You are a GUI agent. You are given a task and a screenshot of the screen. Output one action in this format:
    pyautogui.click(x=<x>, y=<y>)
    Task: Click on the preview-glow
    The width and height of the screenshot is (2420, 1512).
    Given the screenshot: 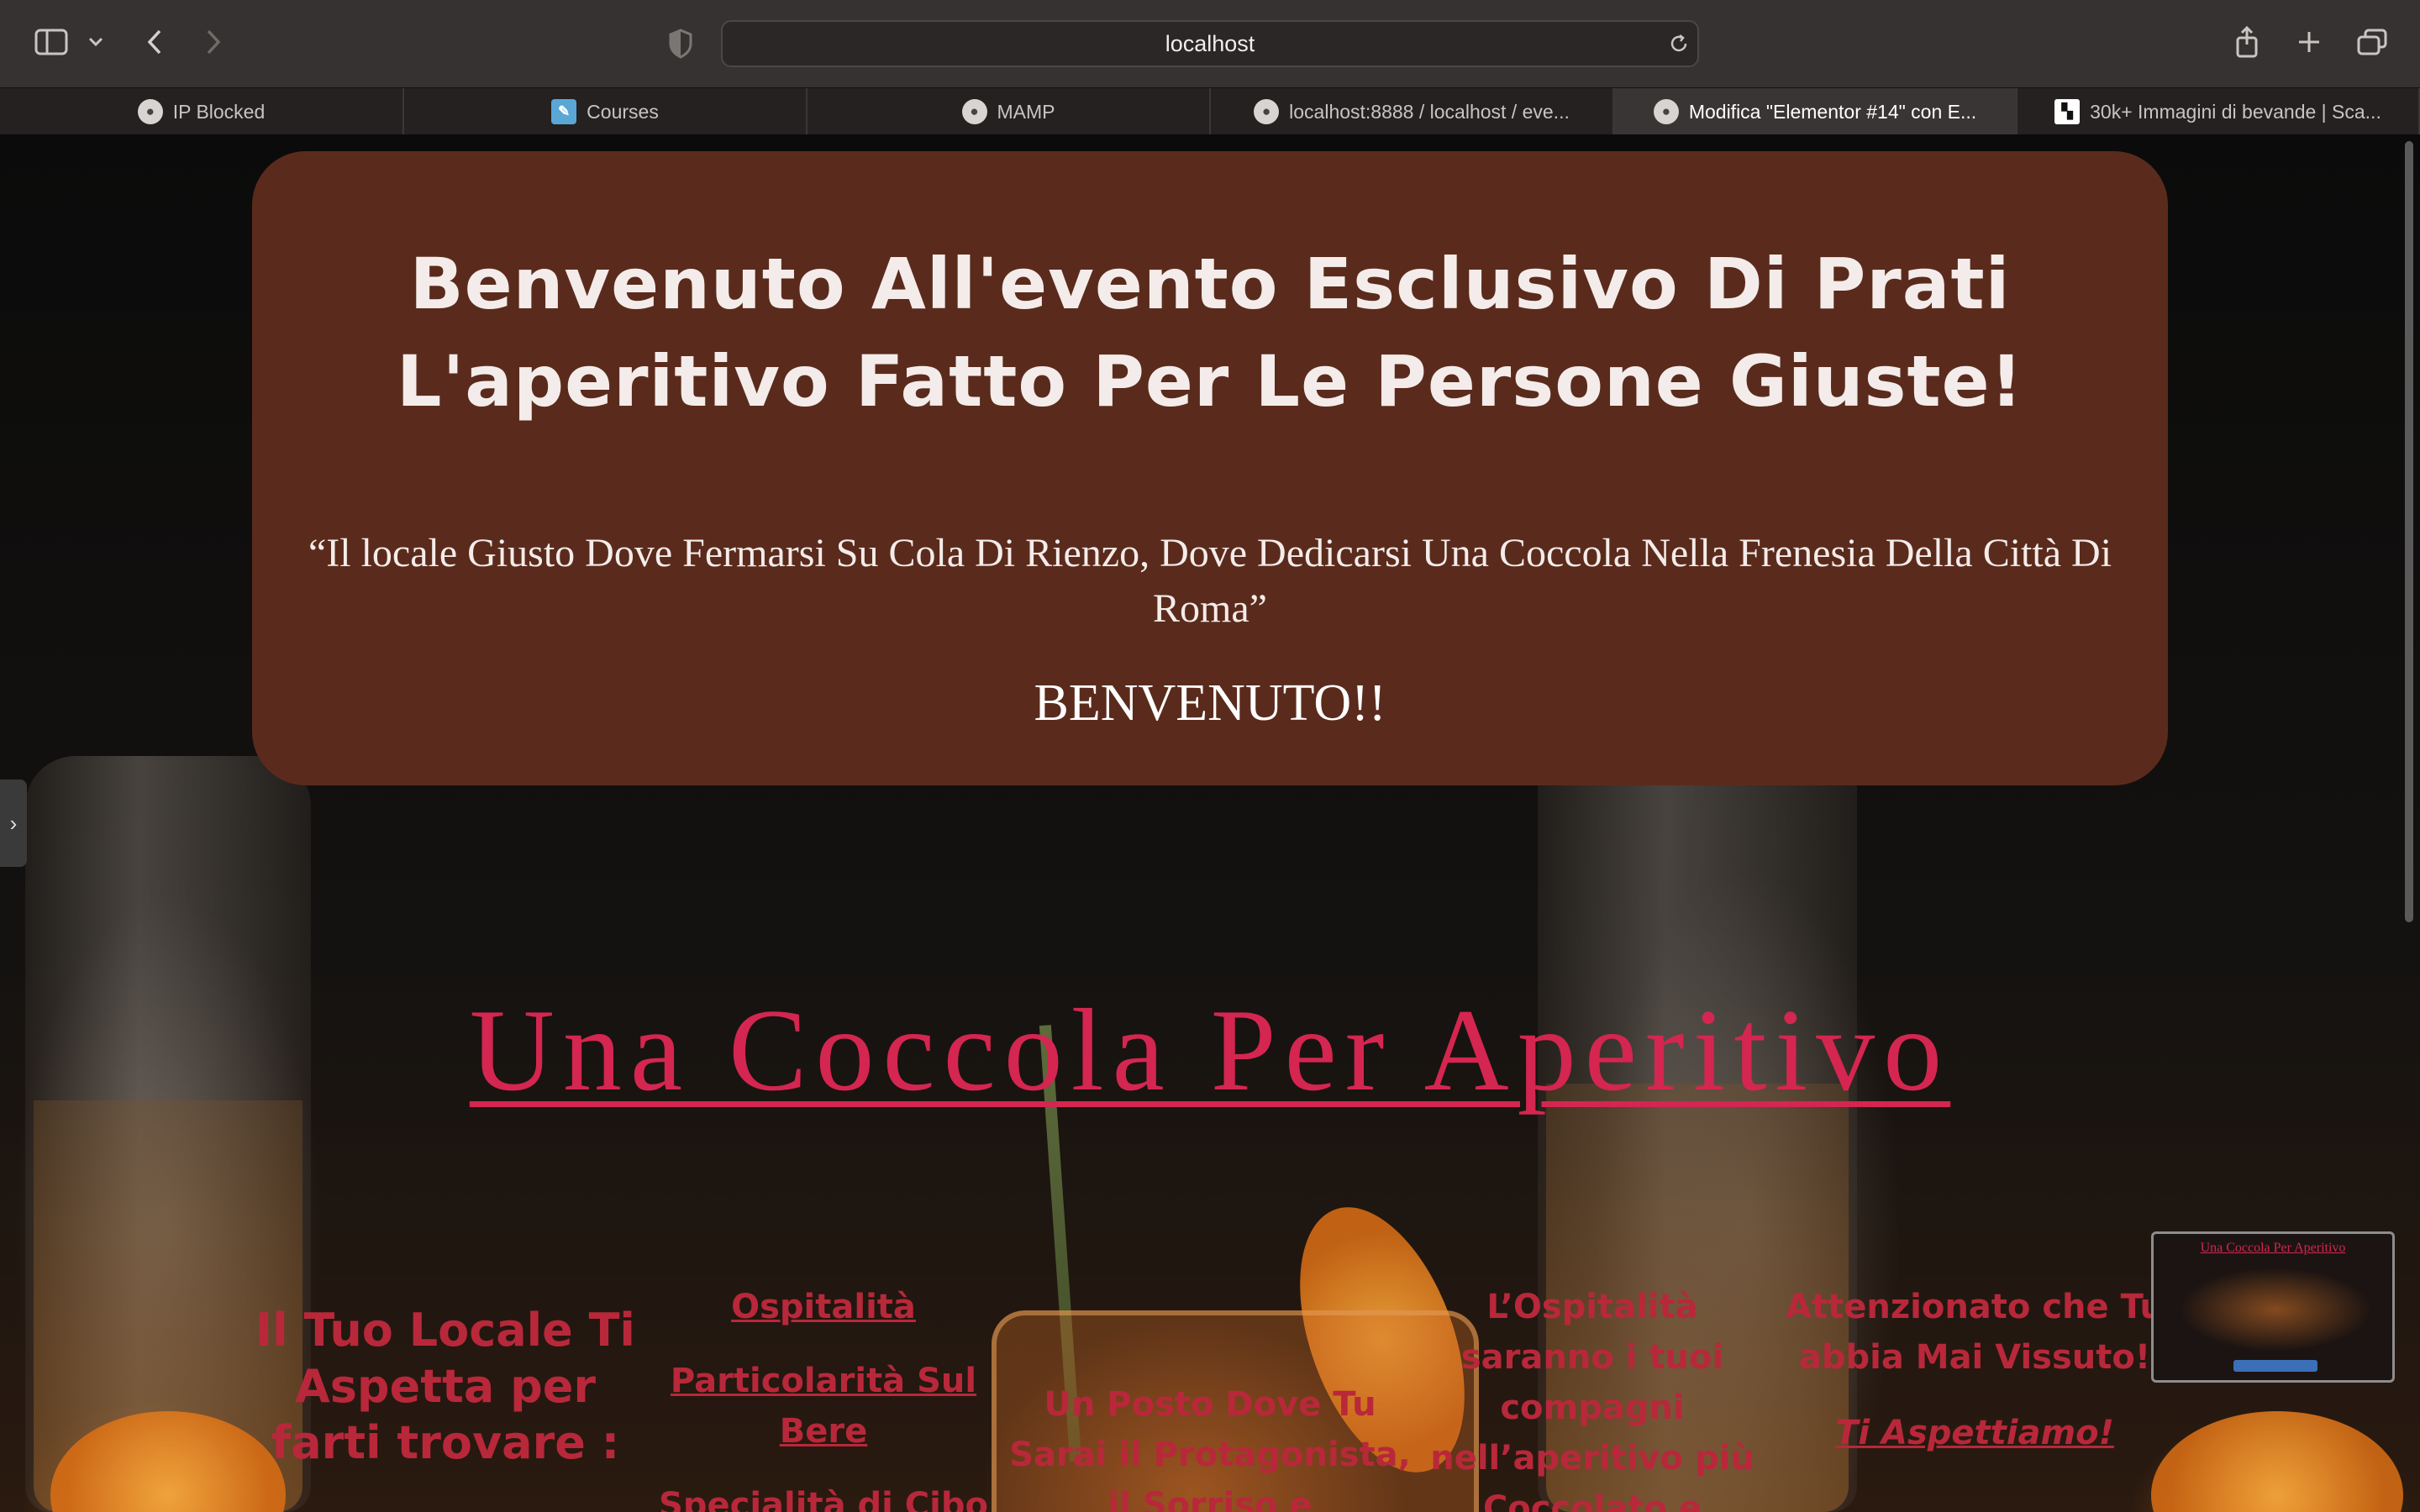 What is the action you would take?
    pyautogui.click(x=2275, y=1310)
    